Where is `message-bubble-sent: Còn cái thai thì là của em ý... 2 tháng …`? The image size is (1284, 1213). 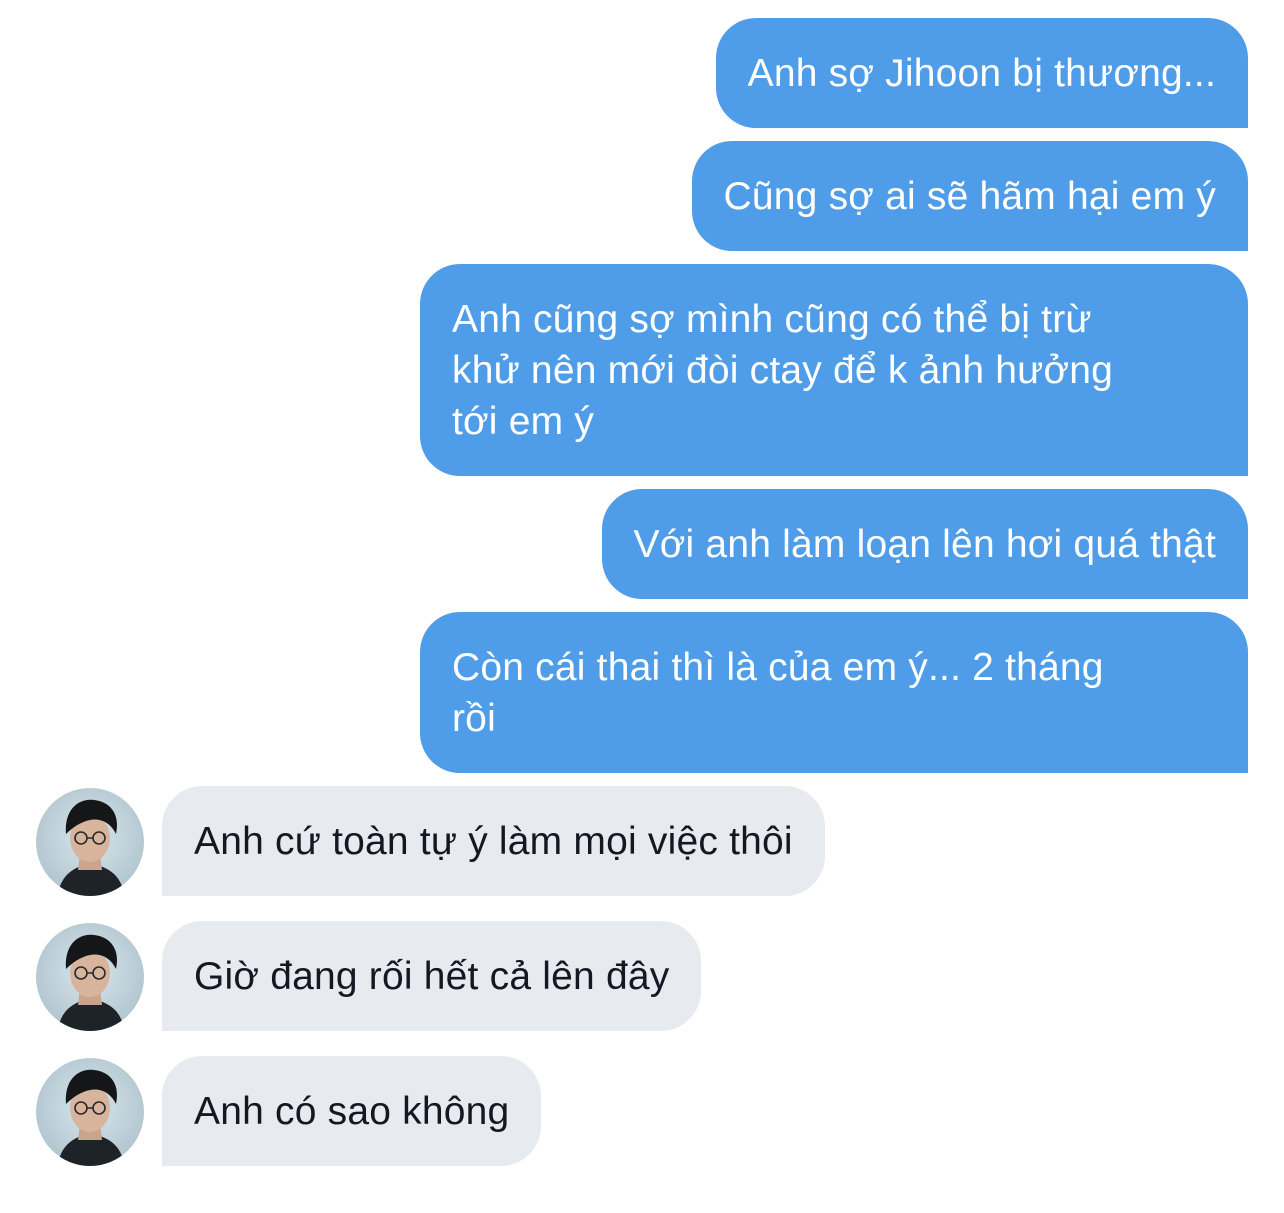 message-bubble-sent: Còn cái thai thì là của em ý... 2 tháng … is located at coordinates (834, 692).